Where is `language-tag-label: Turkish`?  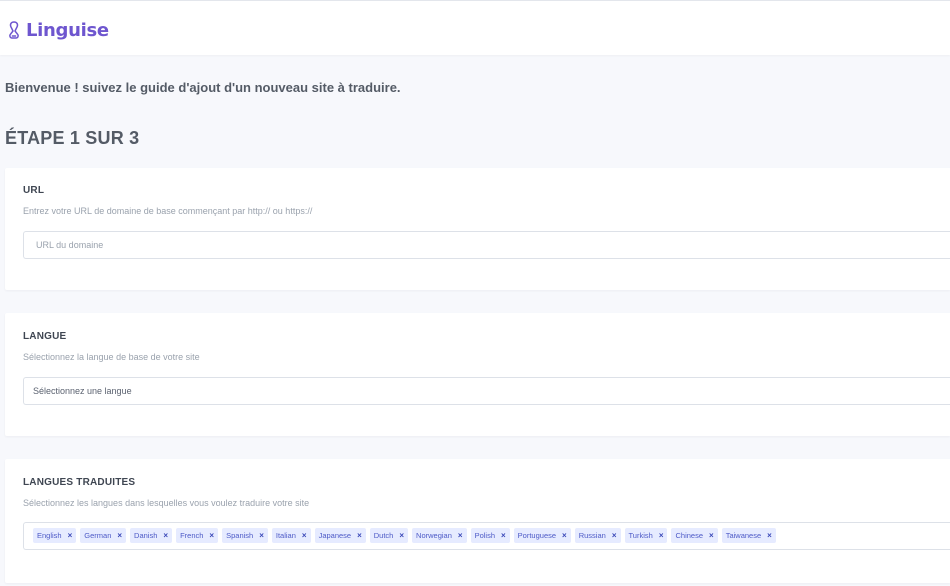 language-tag-label: Turkish is located at coordinates (640, 535).